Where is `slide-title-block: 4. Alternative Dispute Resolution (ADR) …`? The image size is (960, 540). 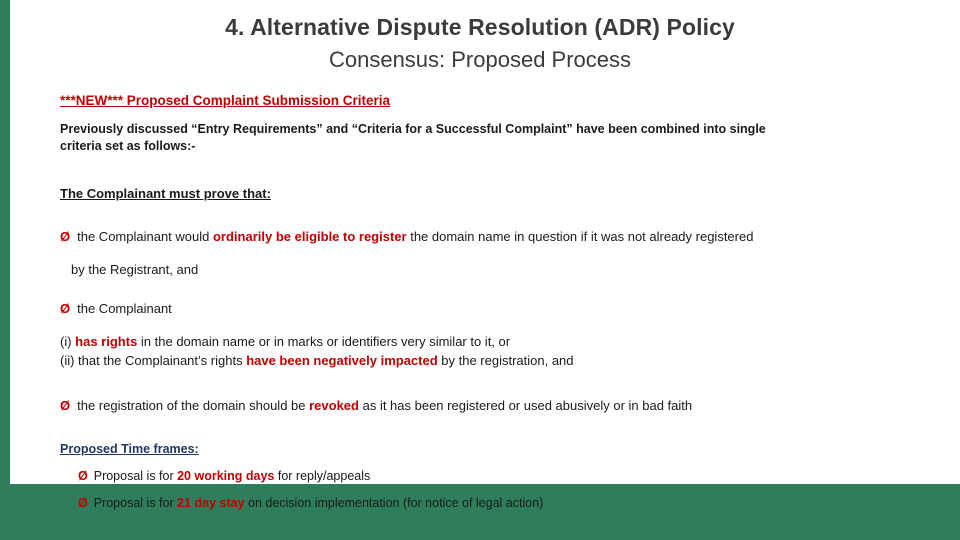
slide-title-block: 4. Alternative Dispute Resolution (ADR) … is located at coordinates (480, 43).